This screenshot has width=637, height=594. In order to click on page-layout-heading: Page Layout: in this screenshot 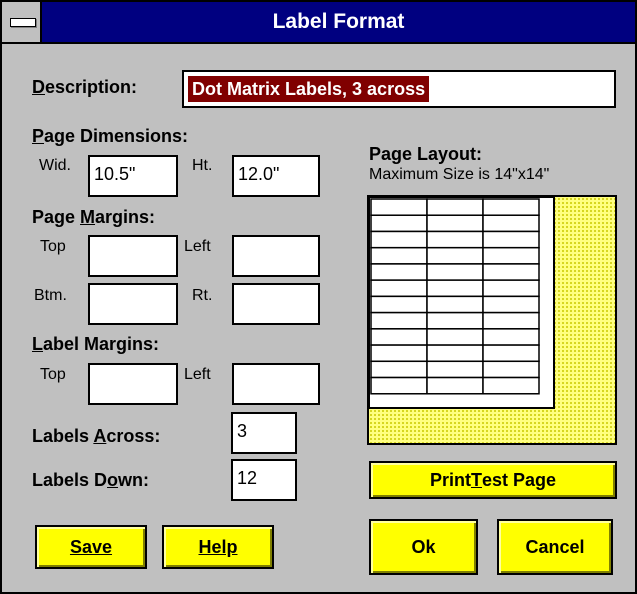, I will do `click(426, 154)`.